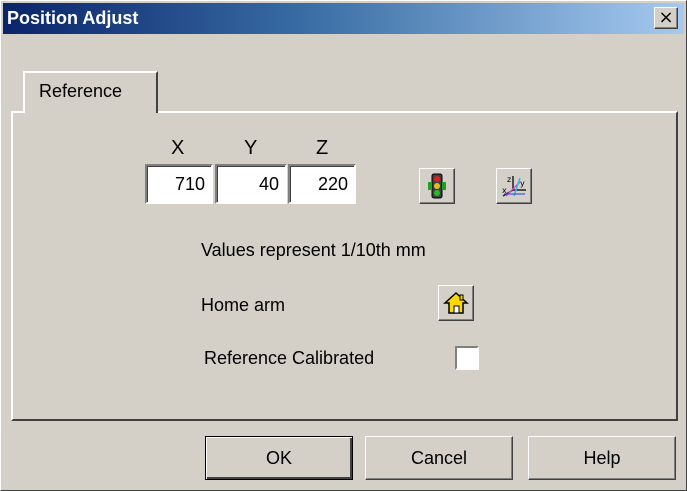 The image size is (687, 491). What do you see at coordinates (73, 18) in the screenshot?
I see `window-title: Position Adjust` at bounding box center [73, 18].